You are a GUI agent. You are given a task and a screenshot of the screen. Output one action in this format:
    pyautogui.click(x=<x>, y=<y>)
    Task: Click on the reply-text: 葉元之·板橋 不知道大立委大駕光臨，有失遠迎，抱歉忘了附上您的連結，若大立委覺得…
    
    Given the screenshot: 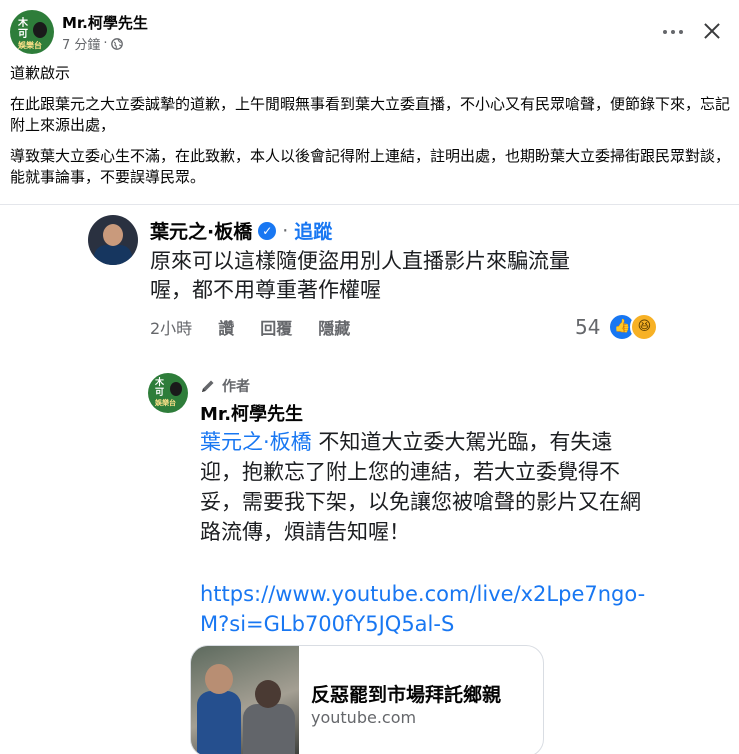 What is the action you would take?
    pyautogui.click(x=425, y=487)
    